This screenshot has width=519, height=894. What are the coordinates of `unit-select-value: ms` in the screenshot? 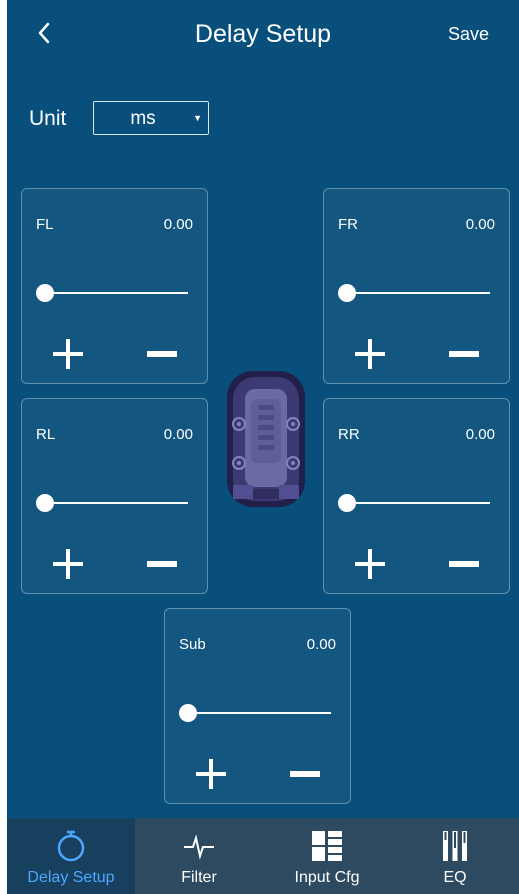 It's located at (143, 118).